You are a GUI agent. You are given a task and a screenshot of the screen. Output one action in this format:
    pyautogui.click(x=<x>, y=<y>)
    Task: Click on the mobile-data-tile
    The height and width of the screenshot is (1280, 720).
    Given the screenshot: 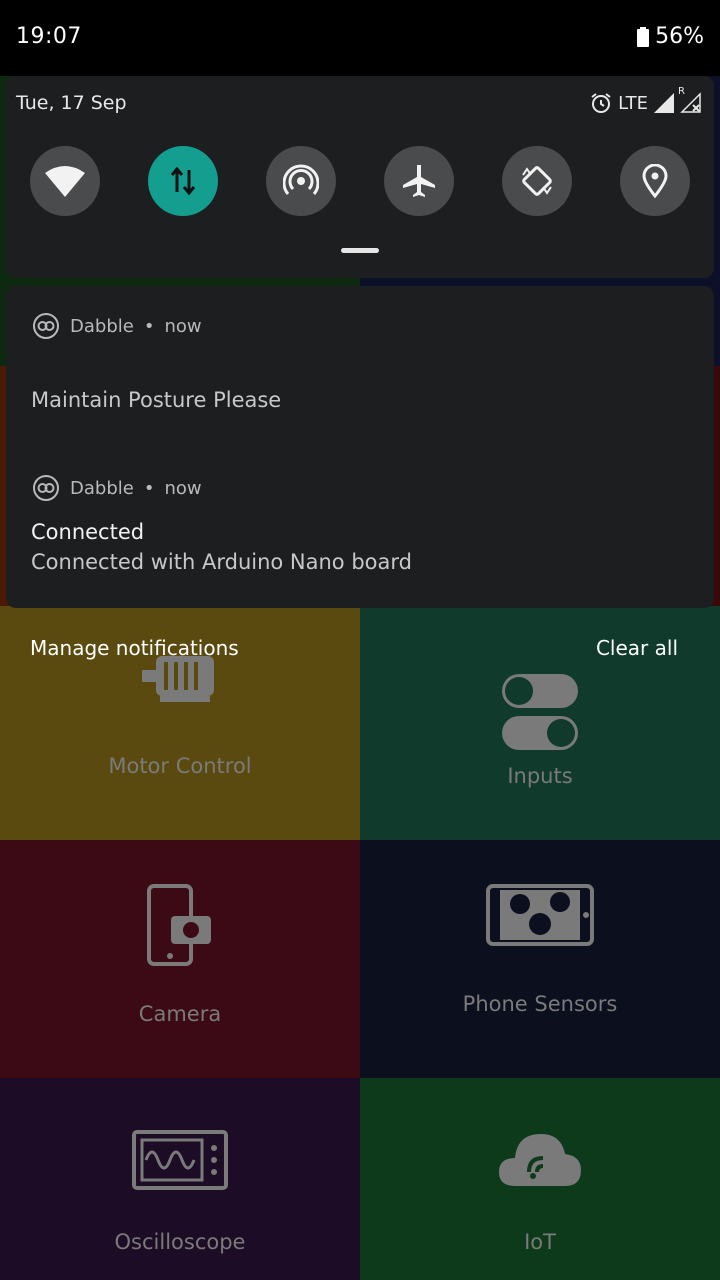 What is the action you would take?
    pyautogui.click(x=183, y=181)
    